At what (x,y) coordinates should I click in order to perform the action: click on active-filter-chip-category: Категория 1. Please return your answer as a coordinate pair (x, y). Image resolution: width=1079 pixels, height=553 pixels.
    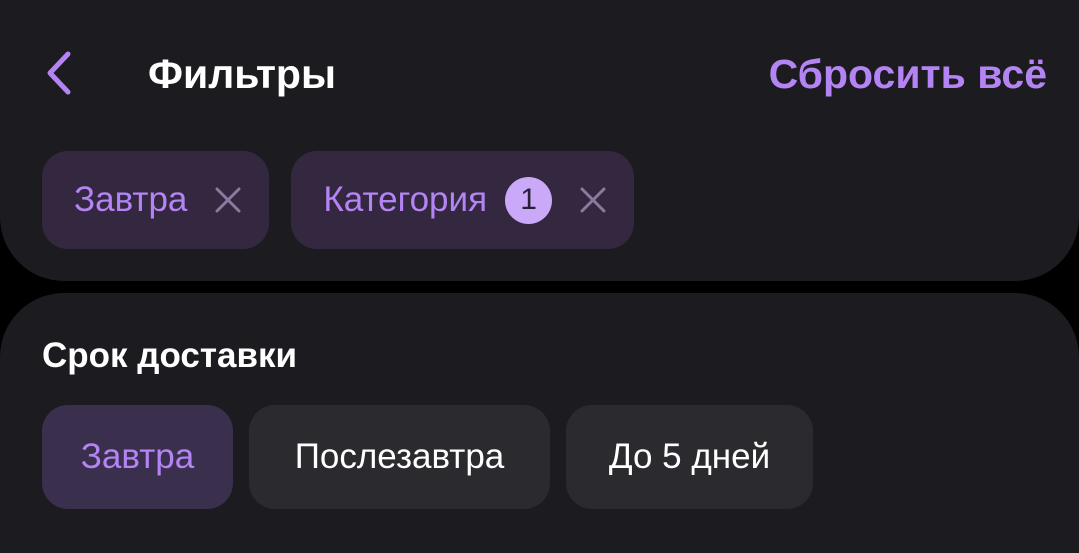
    Looking at the image, I should click on (463, 200).